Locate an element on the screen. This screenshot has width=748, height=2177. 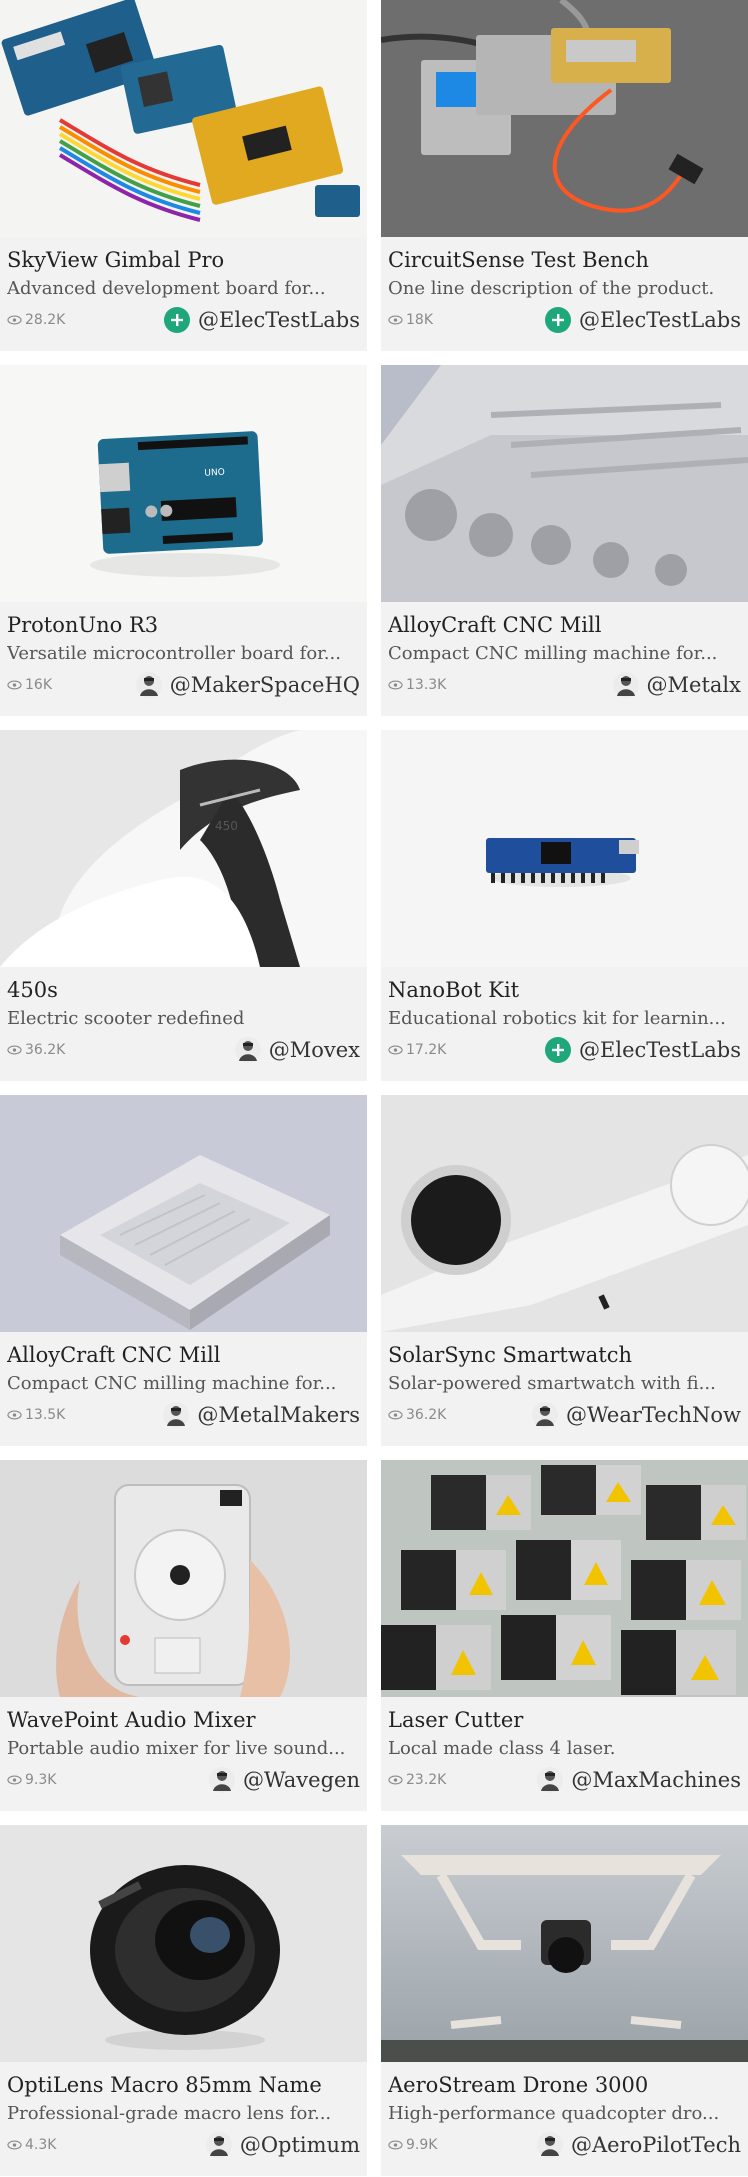
author-handle: @WearTechNow is located at coordinates (653, 1415).